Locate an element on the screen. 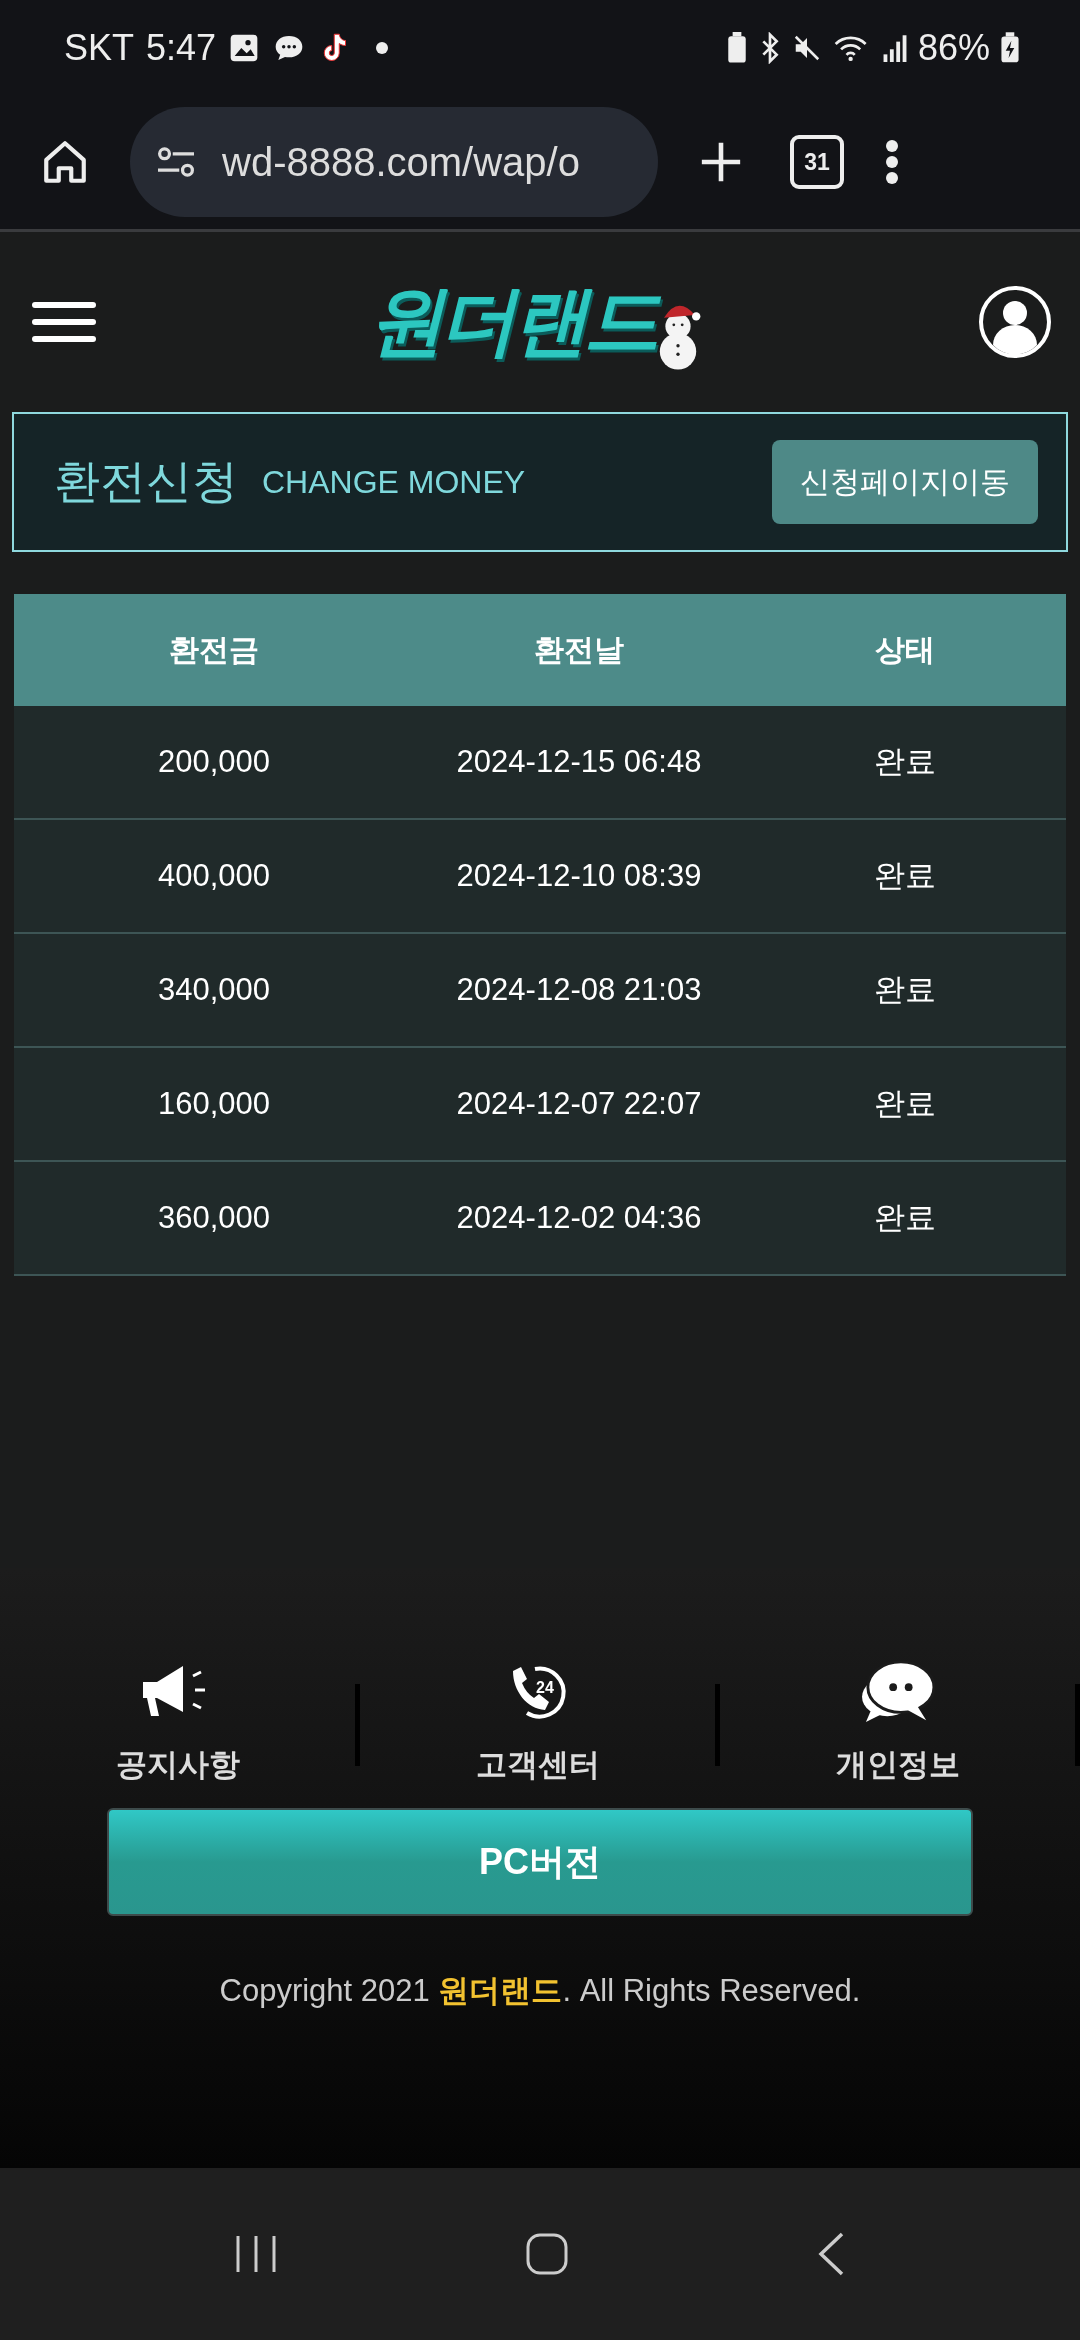  footer-link: 개인정보 is located at coordinates (897, 1722).